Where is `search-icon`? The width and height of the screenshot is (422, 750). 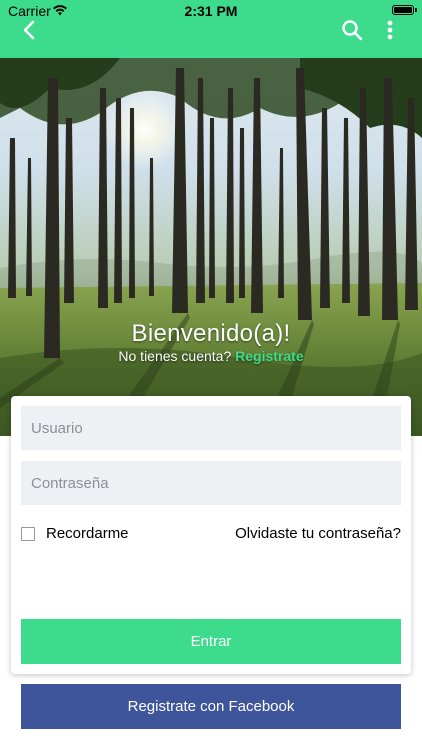 search-icon is located at coordinates (352, 30).